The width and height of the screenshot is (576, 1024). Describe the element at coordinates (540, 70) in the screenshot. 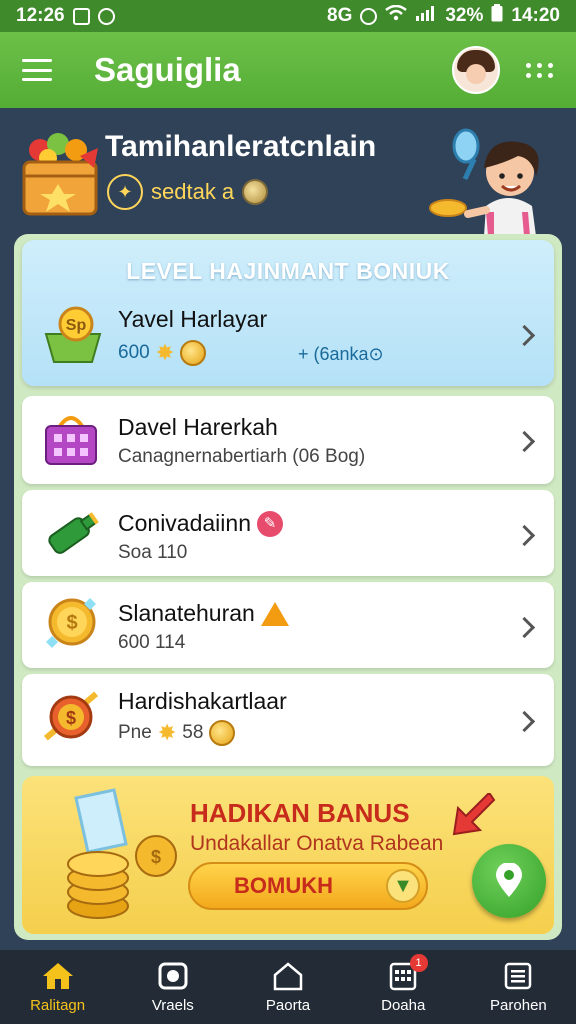

I see `more-options-icon` at that location.